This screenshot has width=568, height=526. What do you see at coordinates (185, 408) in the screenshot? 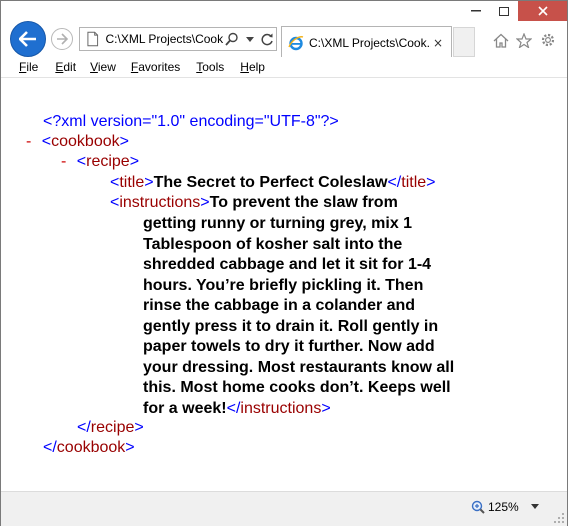
I see `instructions-last-line: for a week!` at bounding box center [185, 408].